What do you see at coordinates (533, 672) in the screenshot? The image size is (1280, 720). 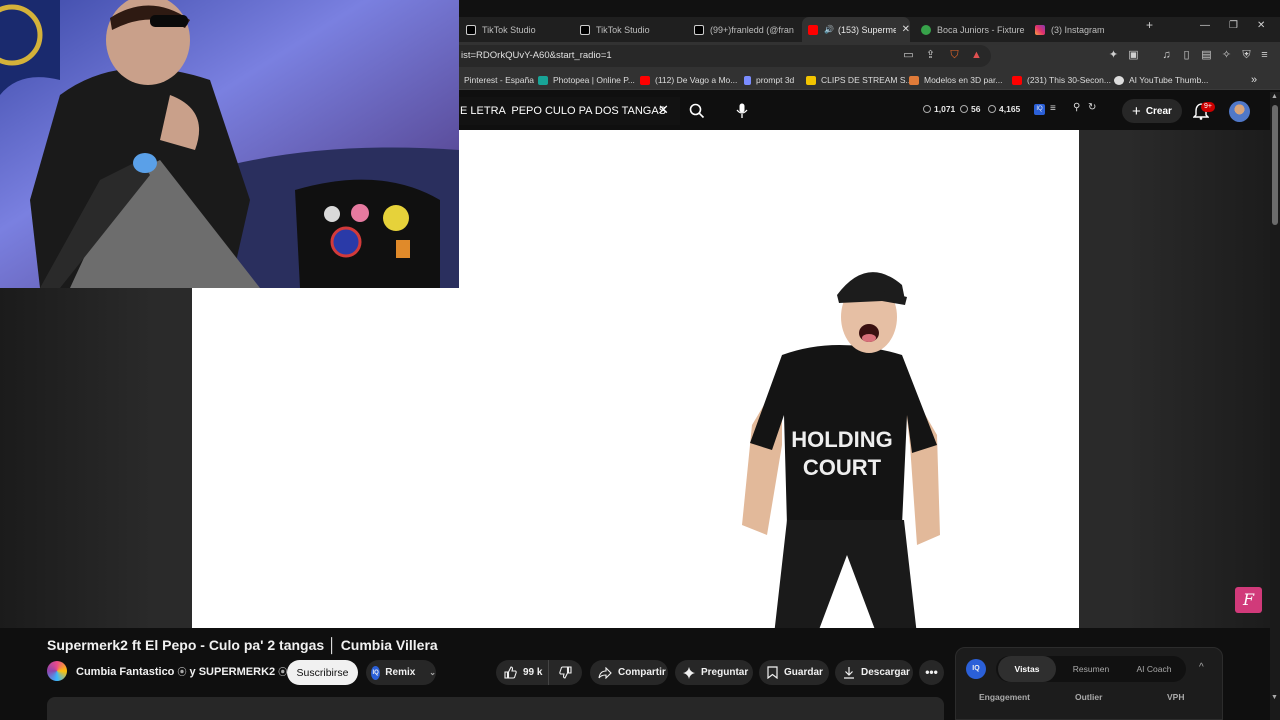 I see `like-count: 99 k` at bounding box center [533, 672].